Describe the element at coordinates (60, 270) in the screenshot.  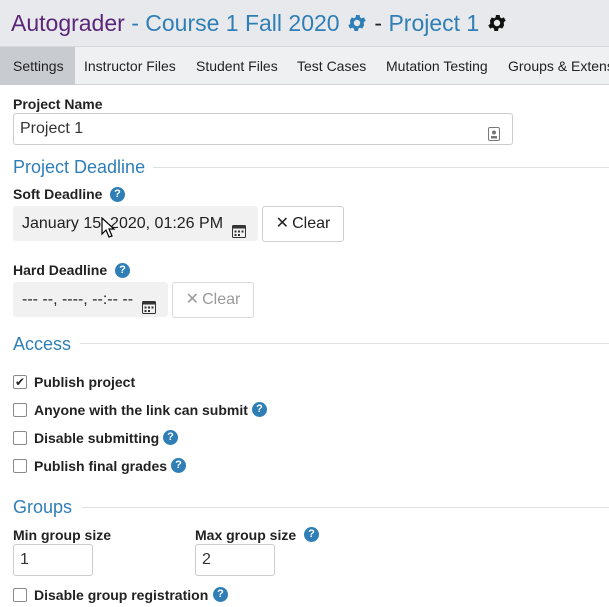
I see `hard-deadline-label: Hard Deadline` at that location.